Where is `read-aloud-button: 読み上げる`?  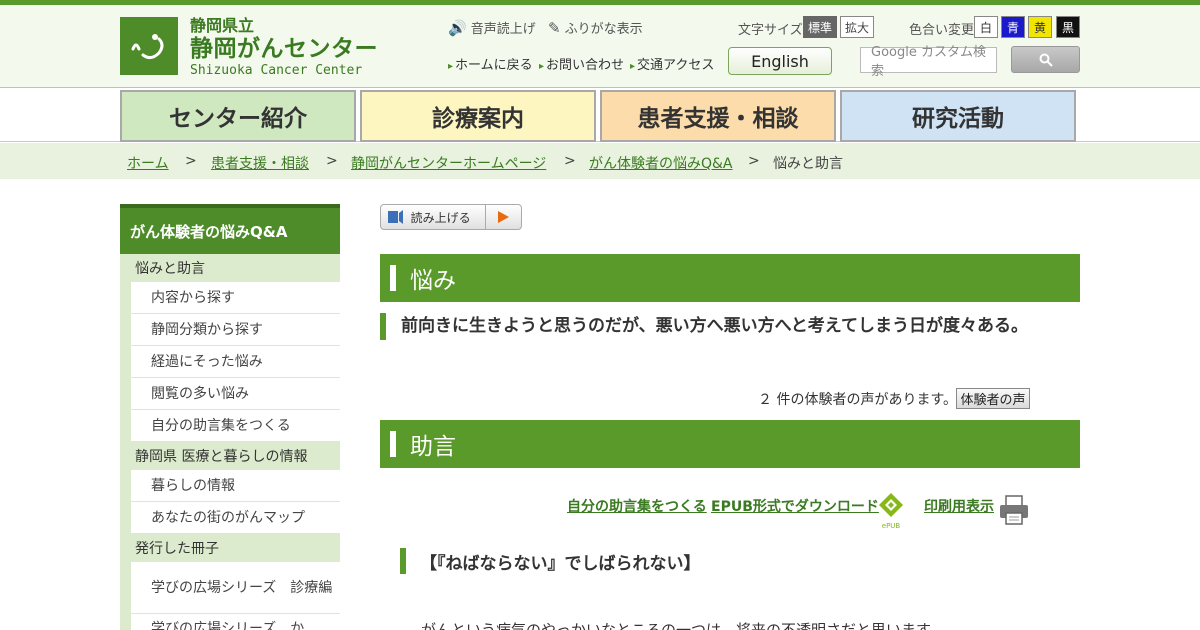 read-aloud-button: 読み上げる is located at coordinates (451, 217).